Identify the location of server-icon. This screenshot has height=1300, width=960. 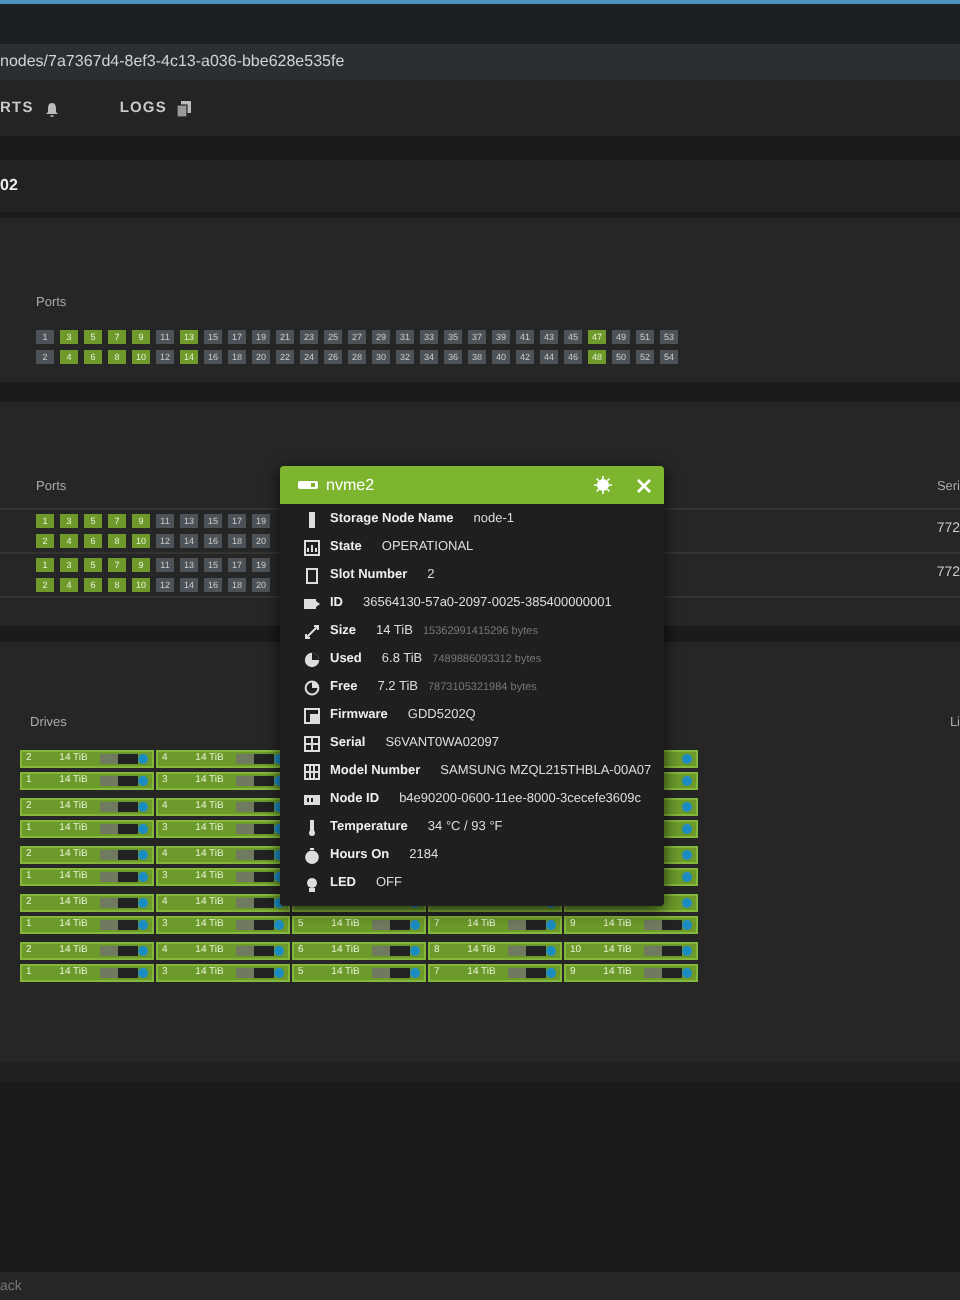
(312, 520).